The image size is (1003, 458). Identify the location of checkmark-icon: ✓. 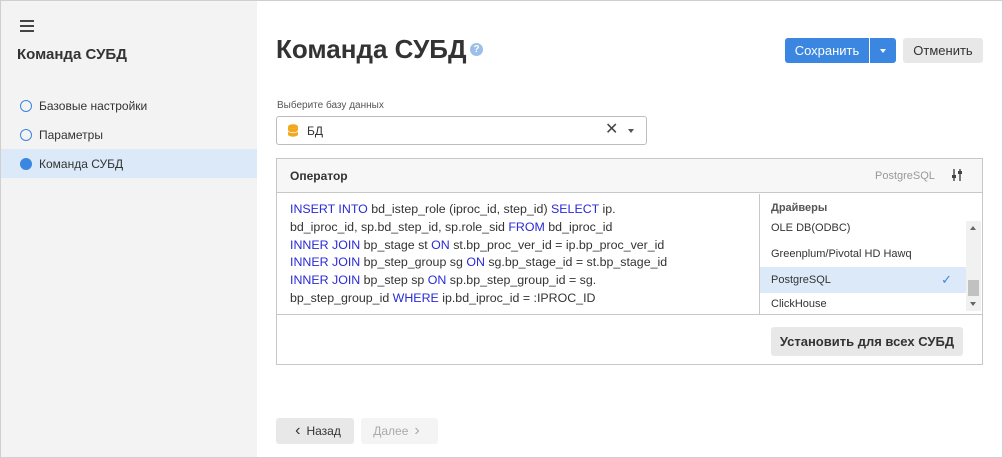
(946, 279).